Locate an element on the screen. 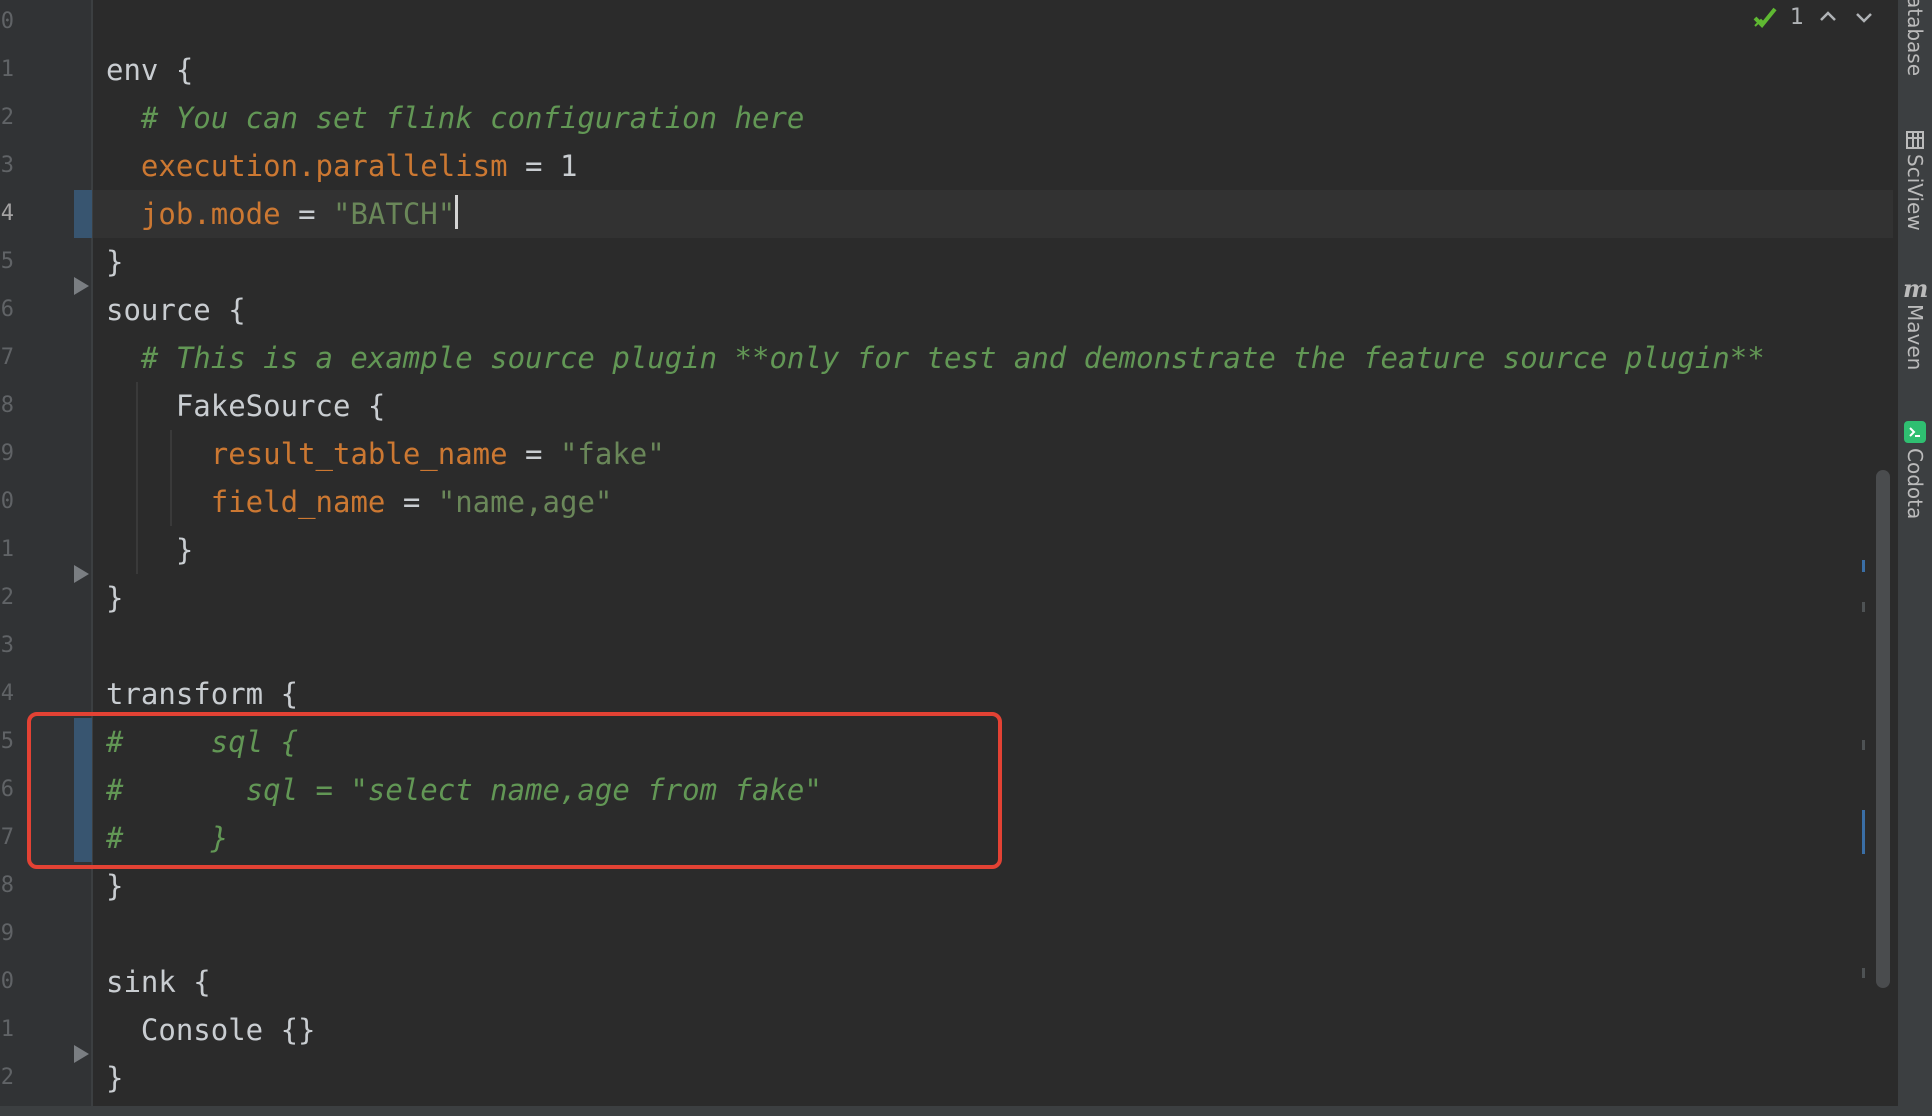 Image resolution: width=1932 pixels, height=1116 pixels. sciview-icon is located at coordinates (1915, 140).